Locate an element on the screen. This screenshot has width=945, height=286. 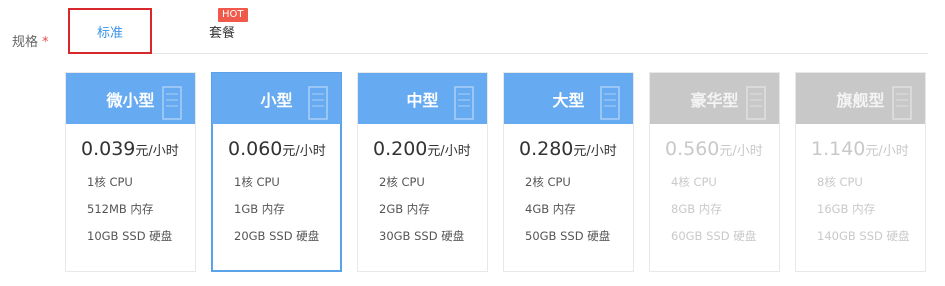
card-disk: 50GB SSD 硬盘 is located at coordinates (568, 236).